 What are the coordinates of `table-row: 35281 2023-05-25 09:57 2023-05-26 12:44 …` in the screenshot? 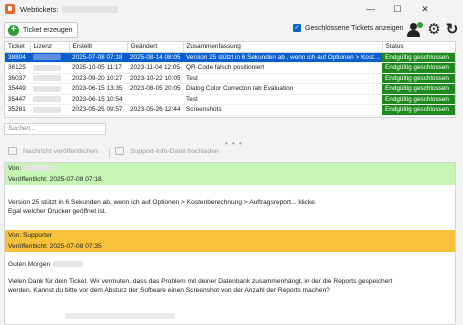 It's located at (230, 110).